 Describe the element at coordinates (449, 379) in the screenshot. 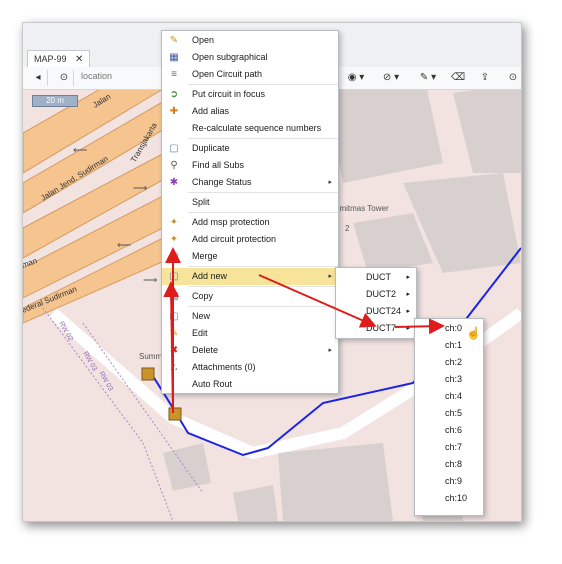

I see `channel-item: ch:3` at that location.